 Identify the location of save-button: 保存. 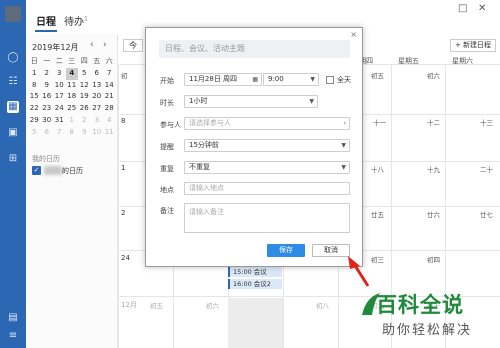
(286, 250).